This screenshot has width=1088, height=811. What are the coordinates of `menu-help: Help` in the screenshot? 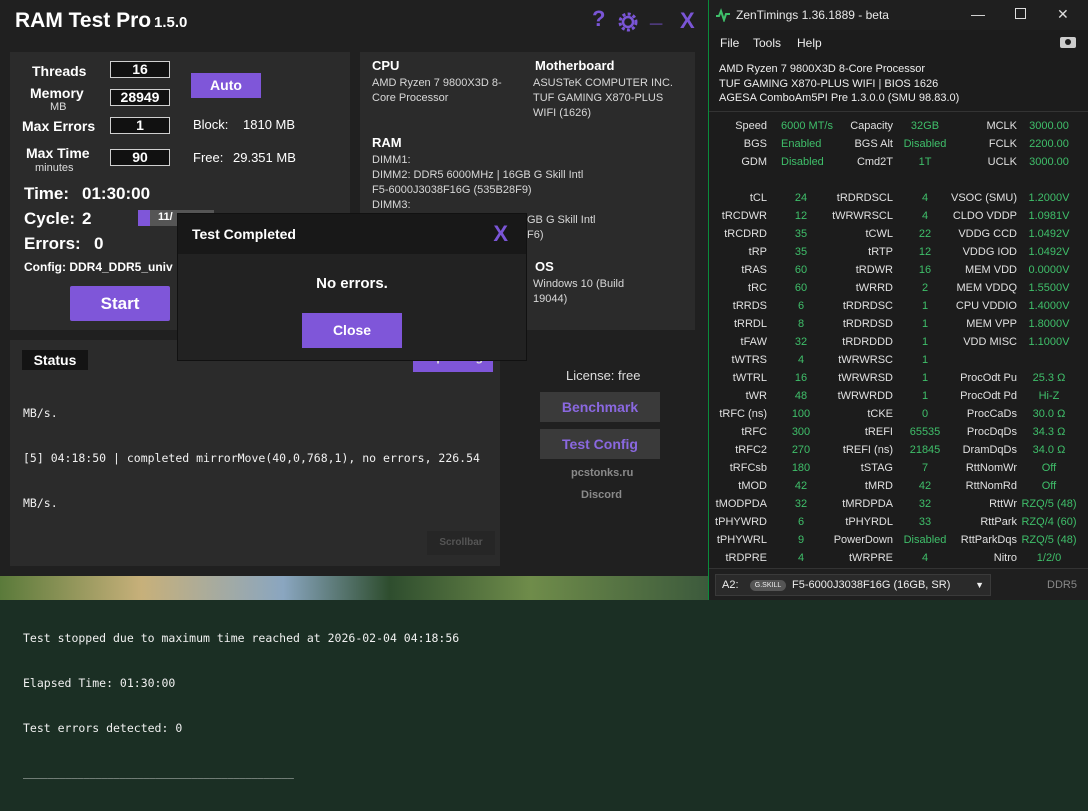 It's located at (809, 43).